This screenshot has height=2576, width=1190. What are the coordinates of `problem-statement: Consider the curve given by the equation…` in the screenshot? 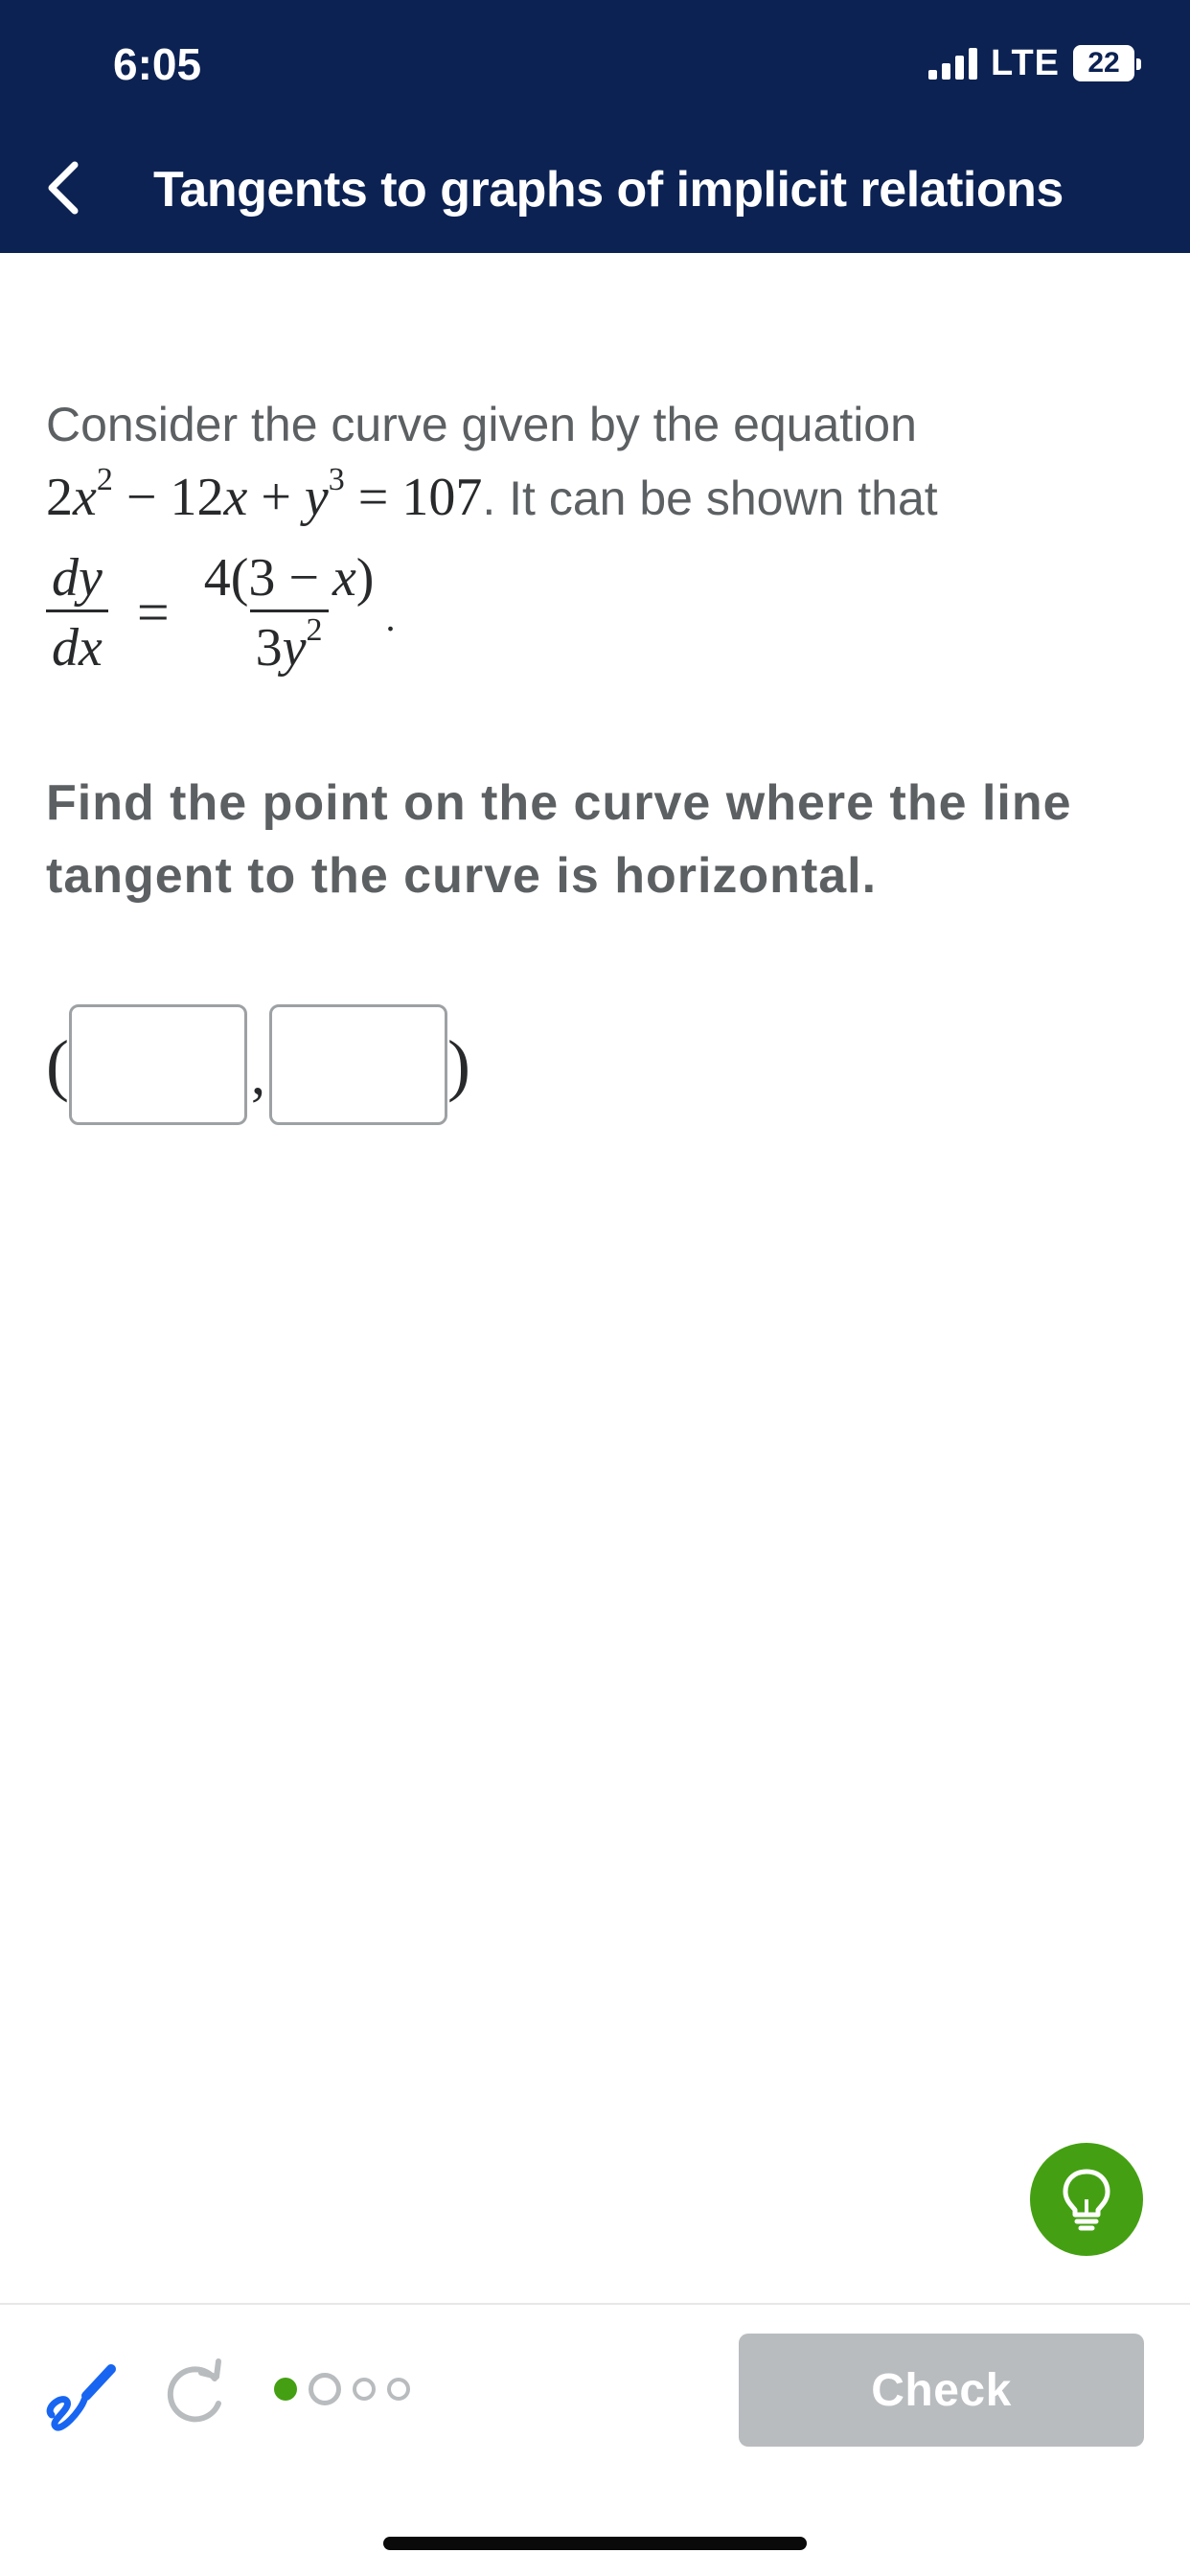 It's located at (597, 536).